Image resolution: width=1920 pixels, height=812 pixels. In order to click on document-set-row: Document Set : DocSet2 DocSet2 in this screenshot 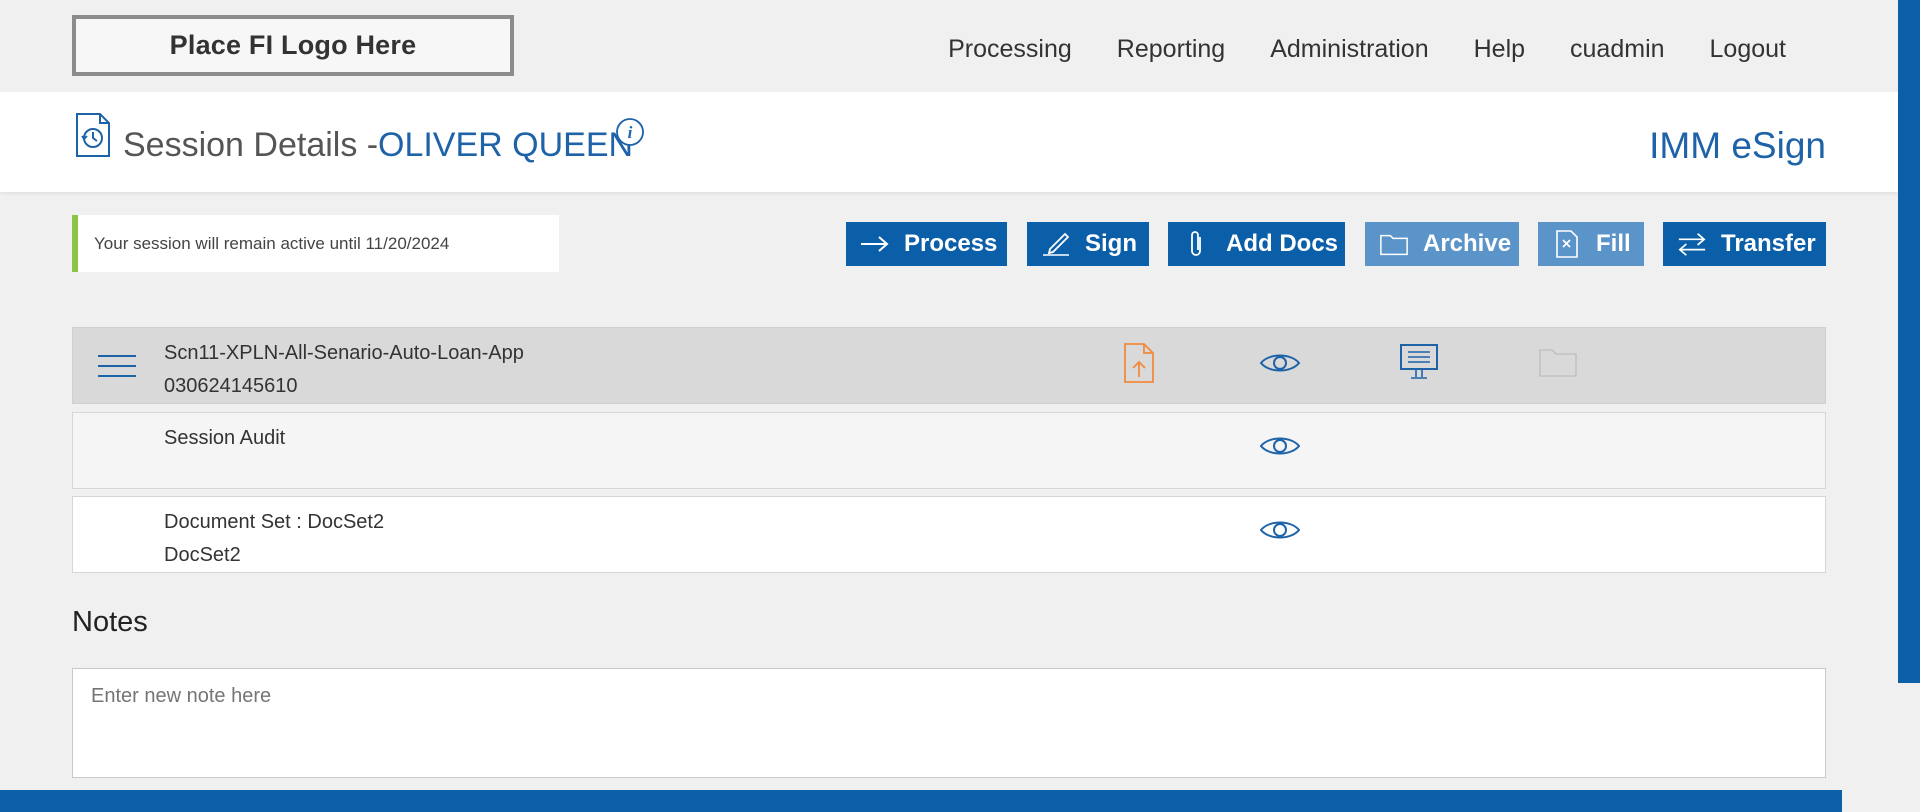, I will do `click(949, 534)`.